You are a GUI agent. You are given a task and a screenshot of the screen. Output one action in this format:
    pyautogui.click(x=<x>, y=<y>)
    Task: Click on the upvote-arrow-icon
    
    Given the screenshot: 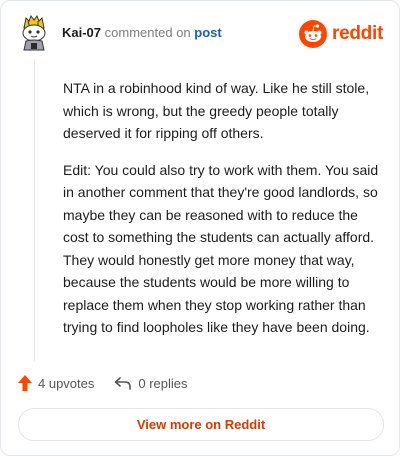 What is the action you would take?
    pyautogui.click(x=25, y=383)
    